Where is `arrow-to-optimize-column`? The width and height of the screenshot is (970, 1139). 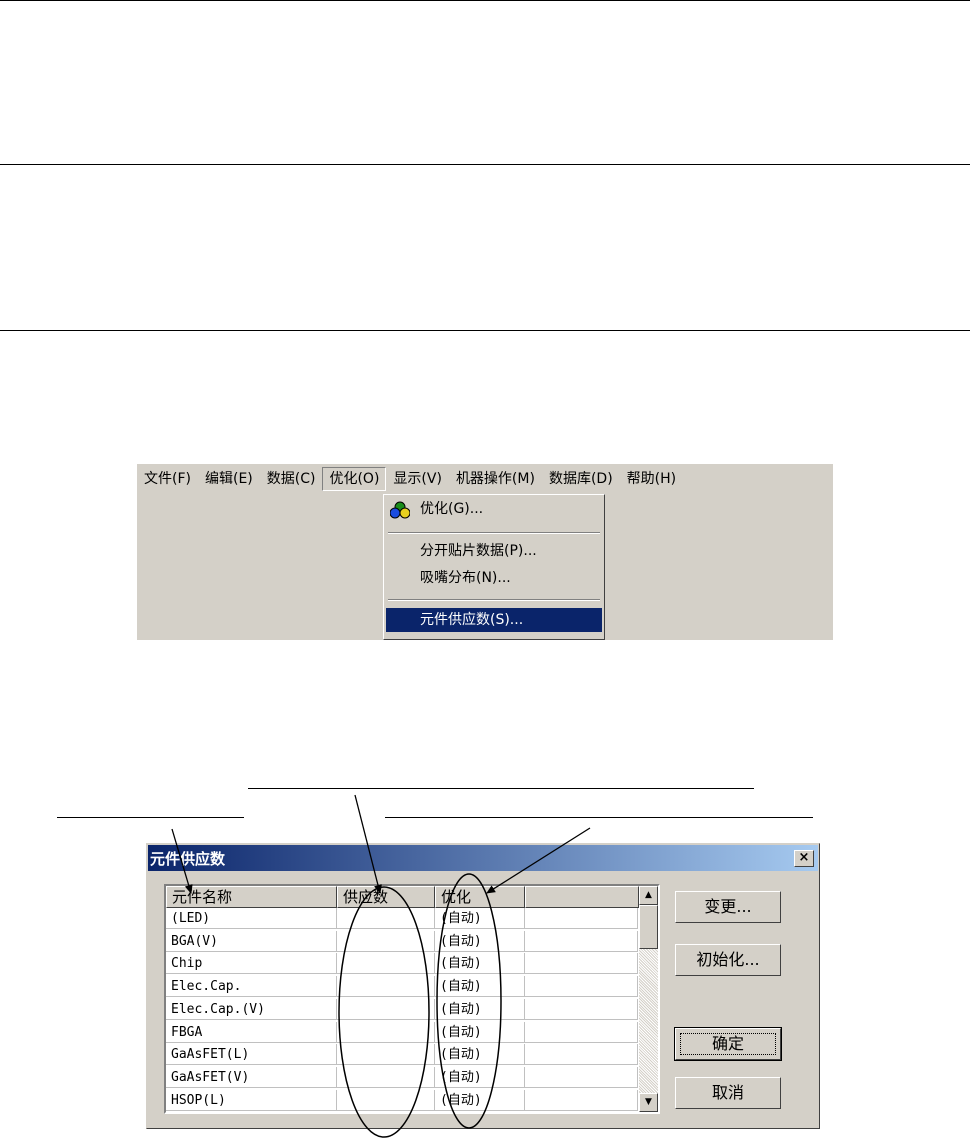
arrow-to-optimize-column is located at coordinates (538, 860).